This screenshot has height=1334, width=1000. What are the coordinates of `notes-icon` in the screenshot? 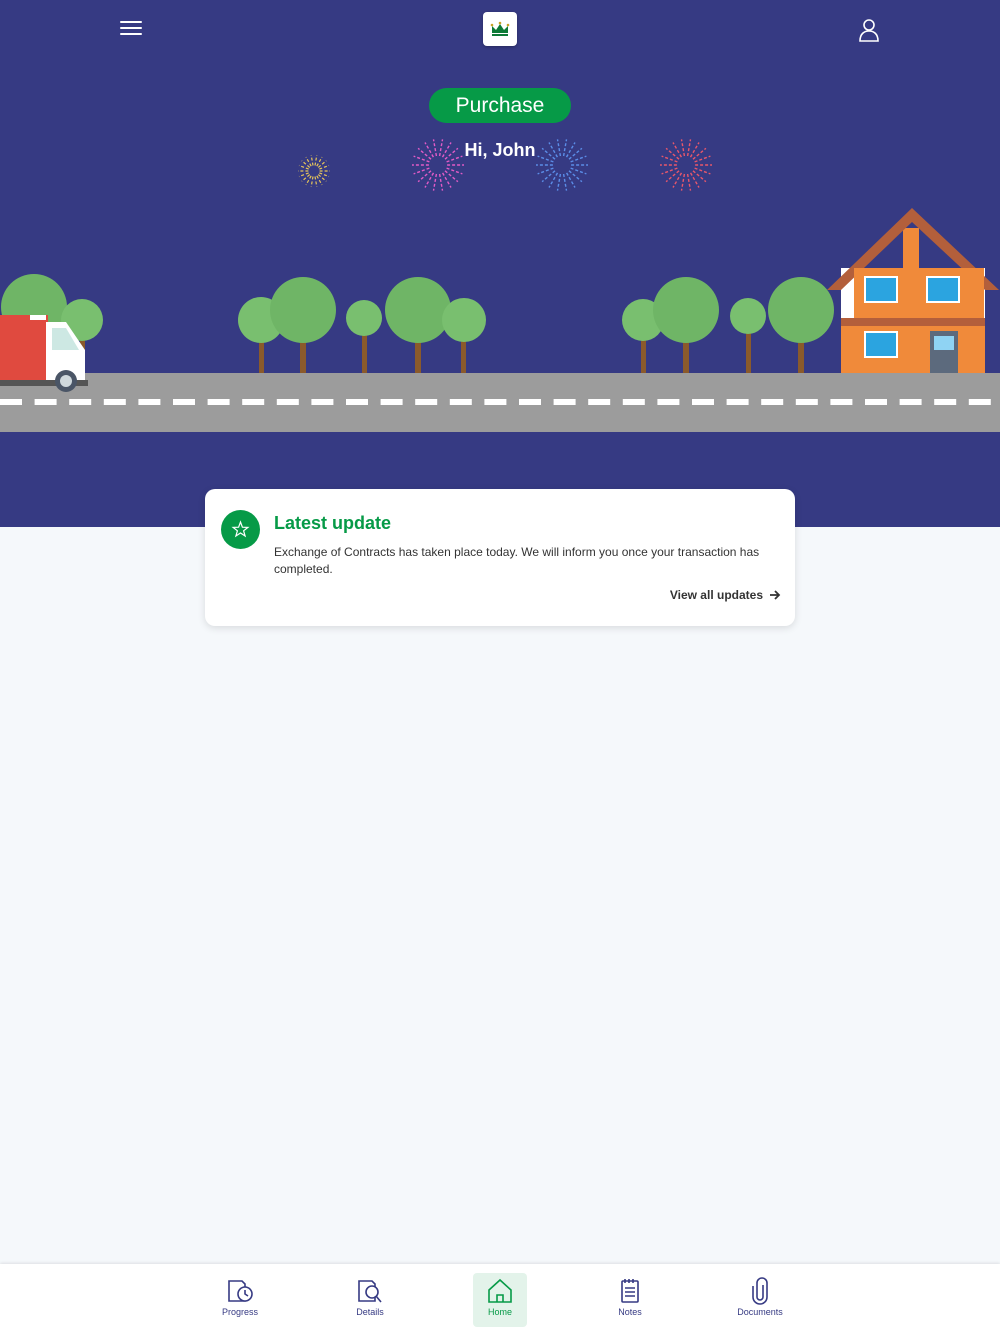 It's located at (630, 1291).